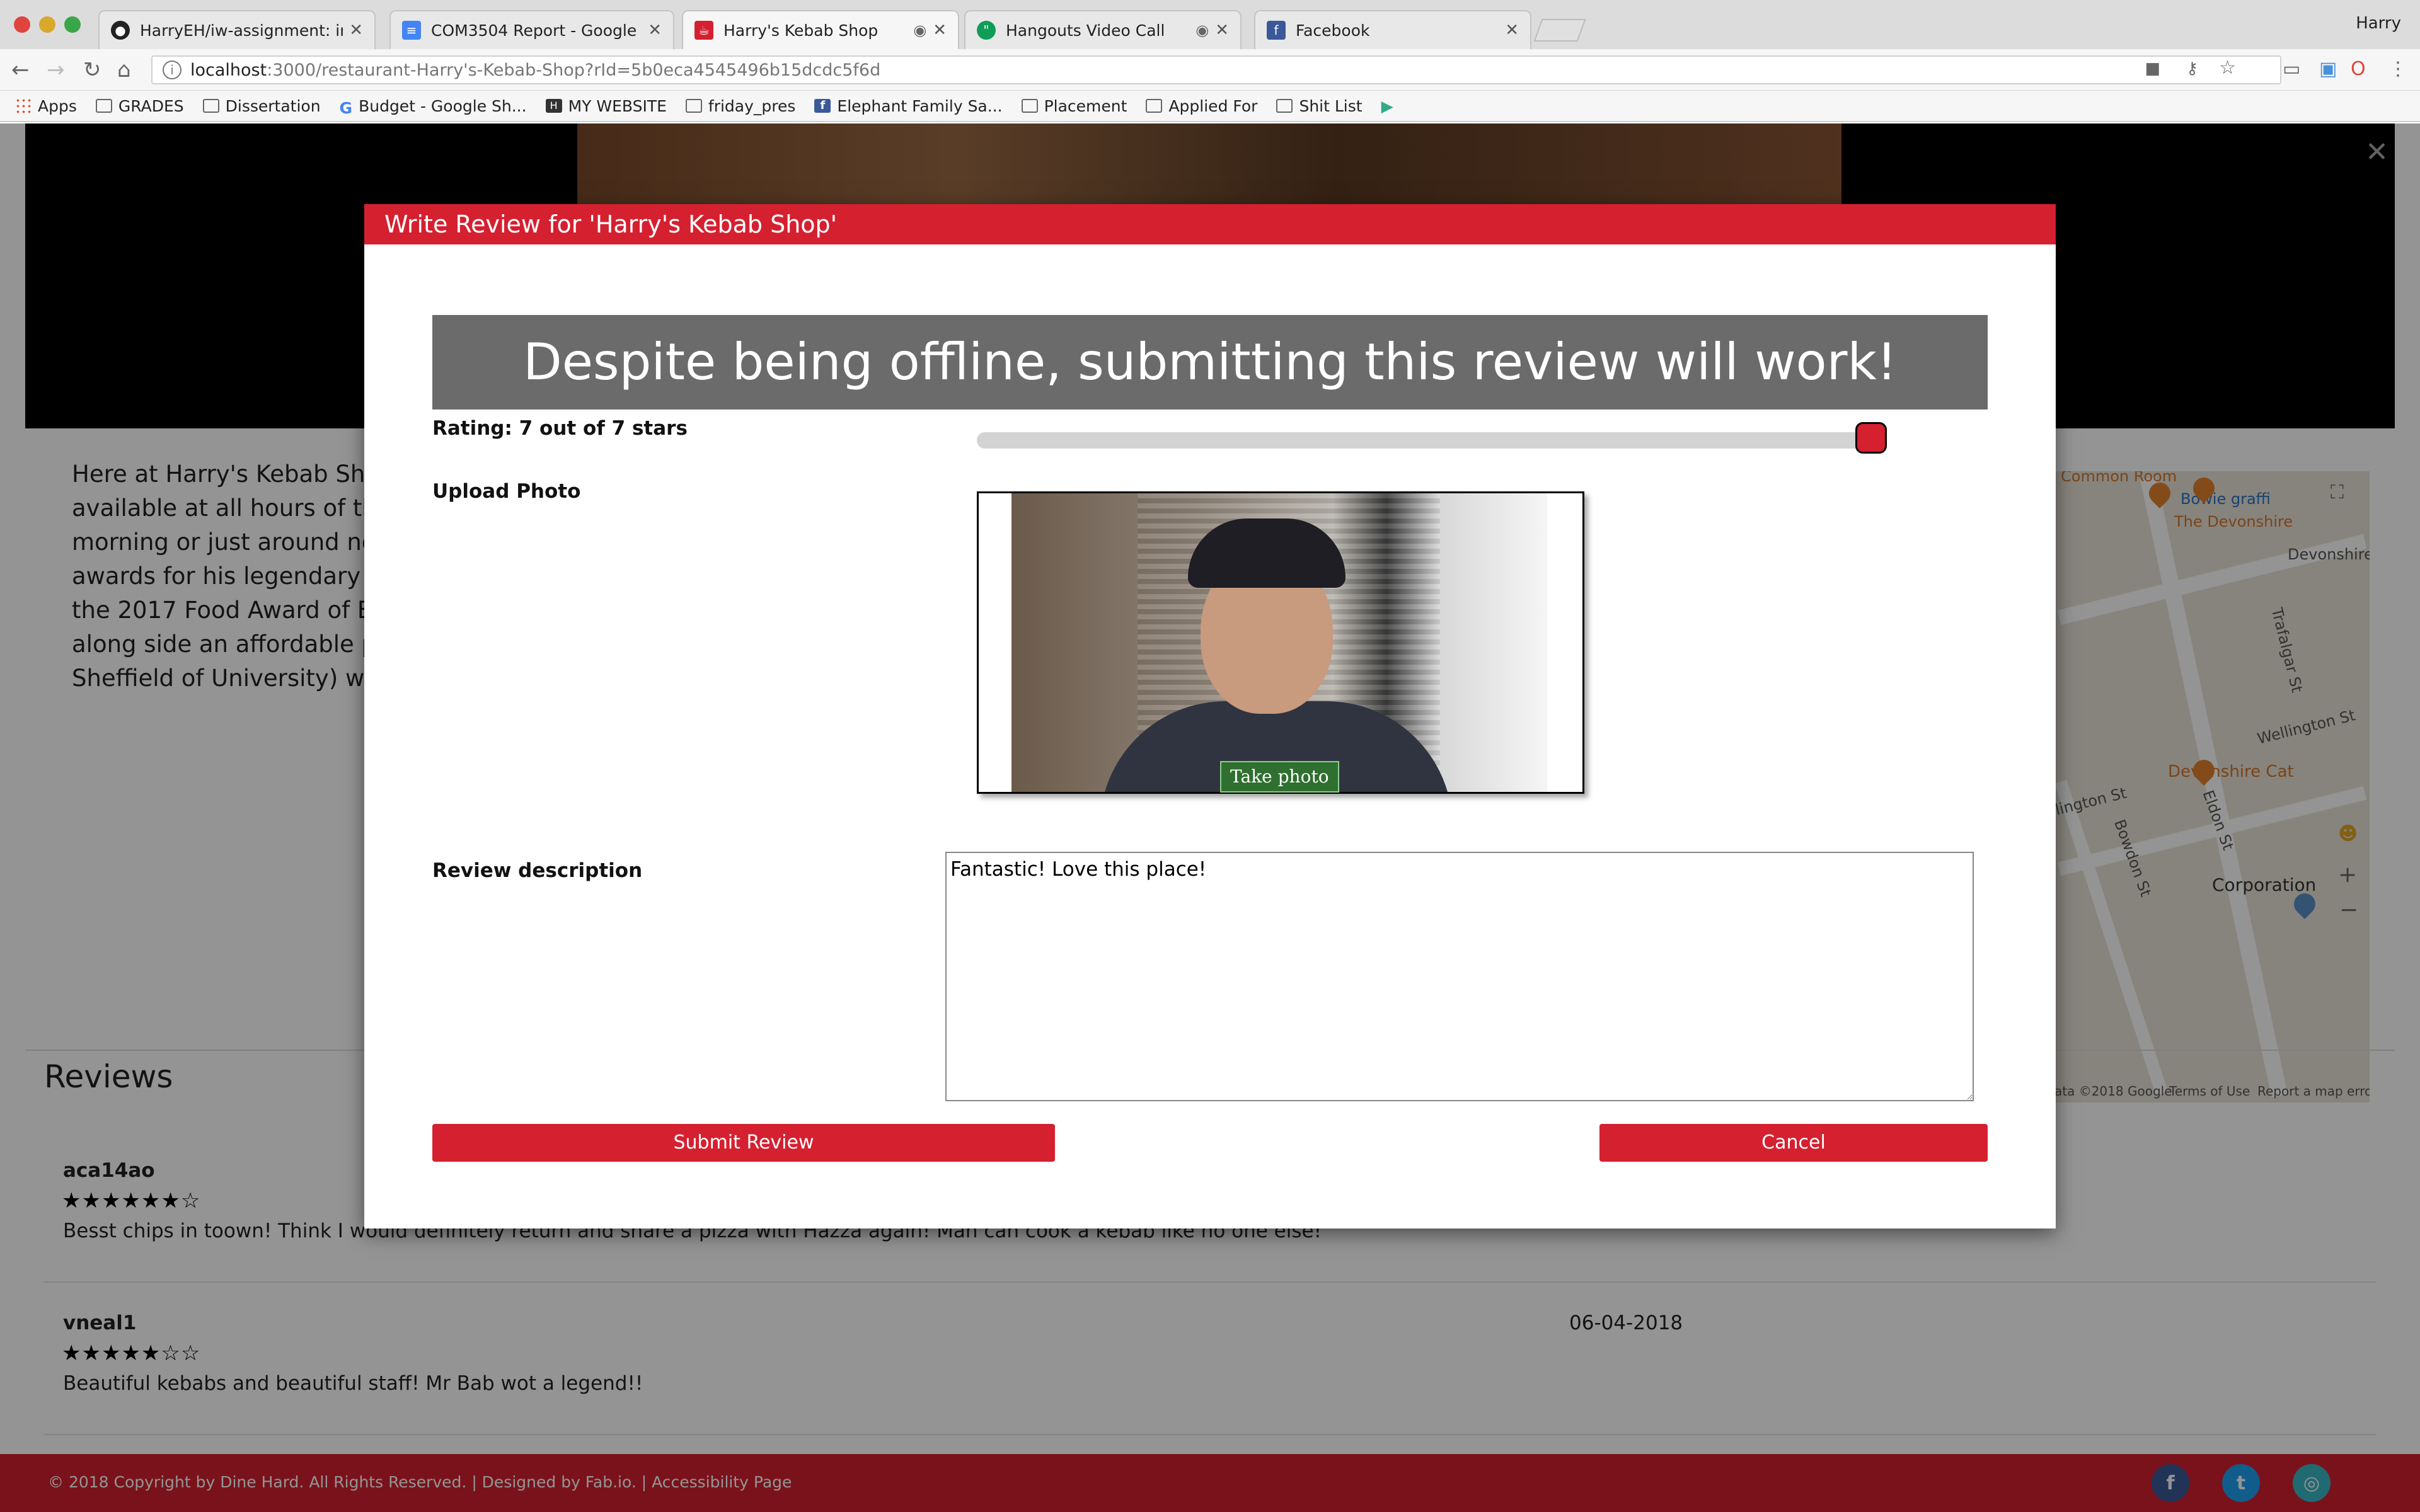 Image resolution: width=2420 pixels, height=1512 pixels. I want to click on back-icon: ←, so click(20, 70).